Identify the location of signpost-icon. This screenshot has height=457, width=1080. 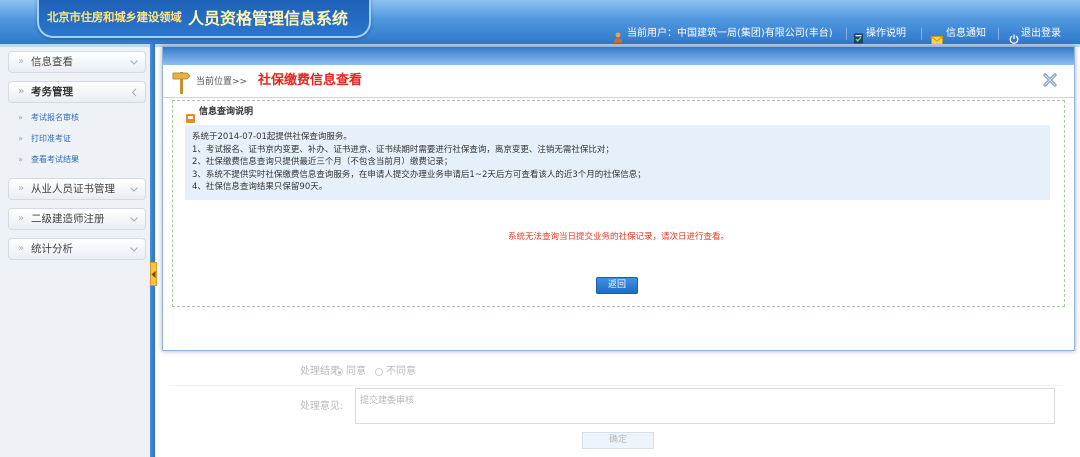
(182, 84).